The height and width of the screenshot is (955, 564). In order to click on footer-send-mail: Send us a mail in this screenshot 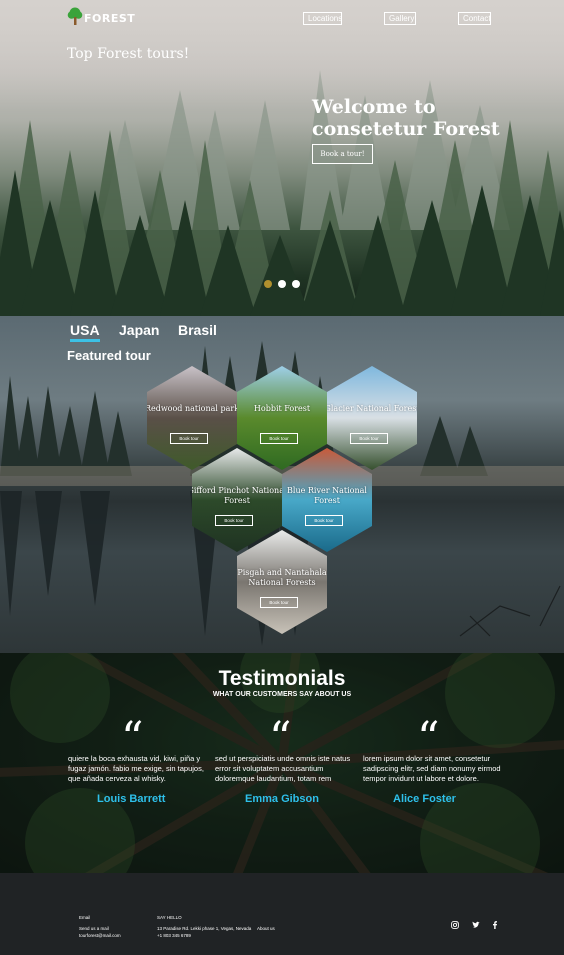, I will do `click(94, 928)`.